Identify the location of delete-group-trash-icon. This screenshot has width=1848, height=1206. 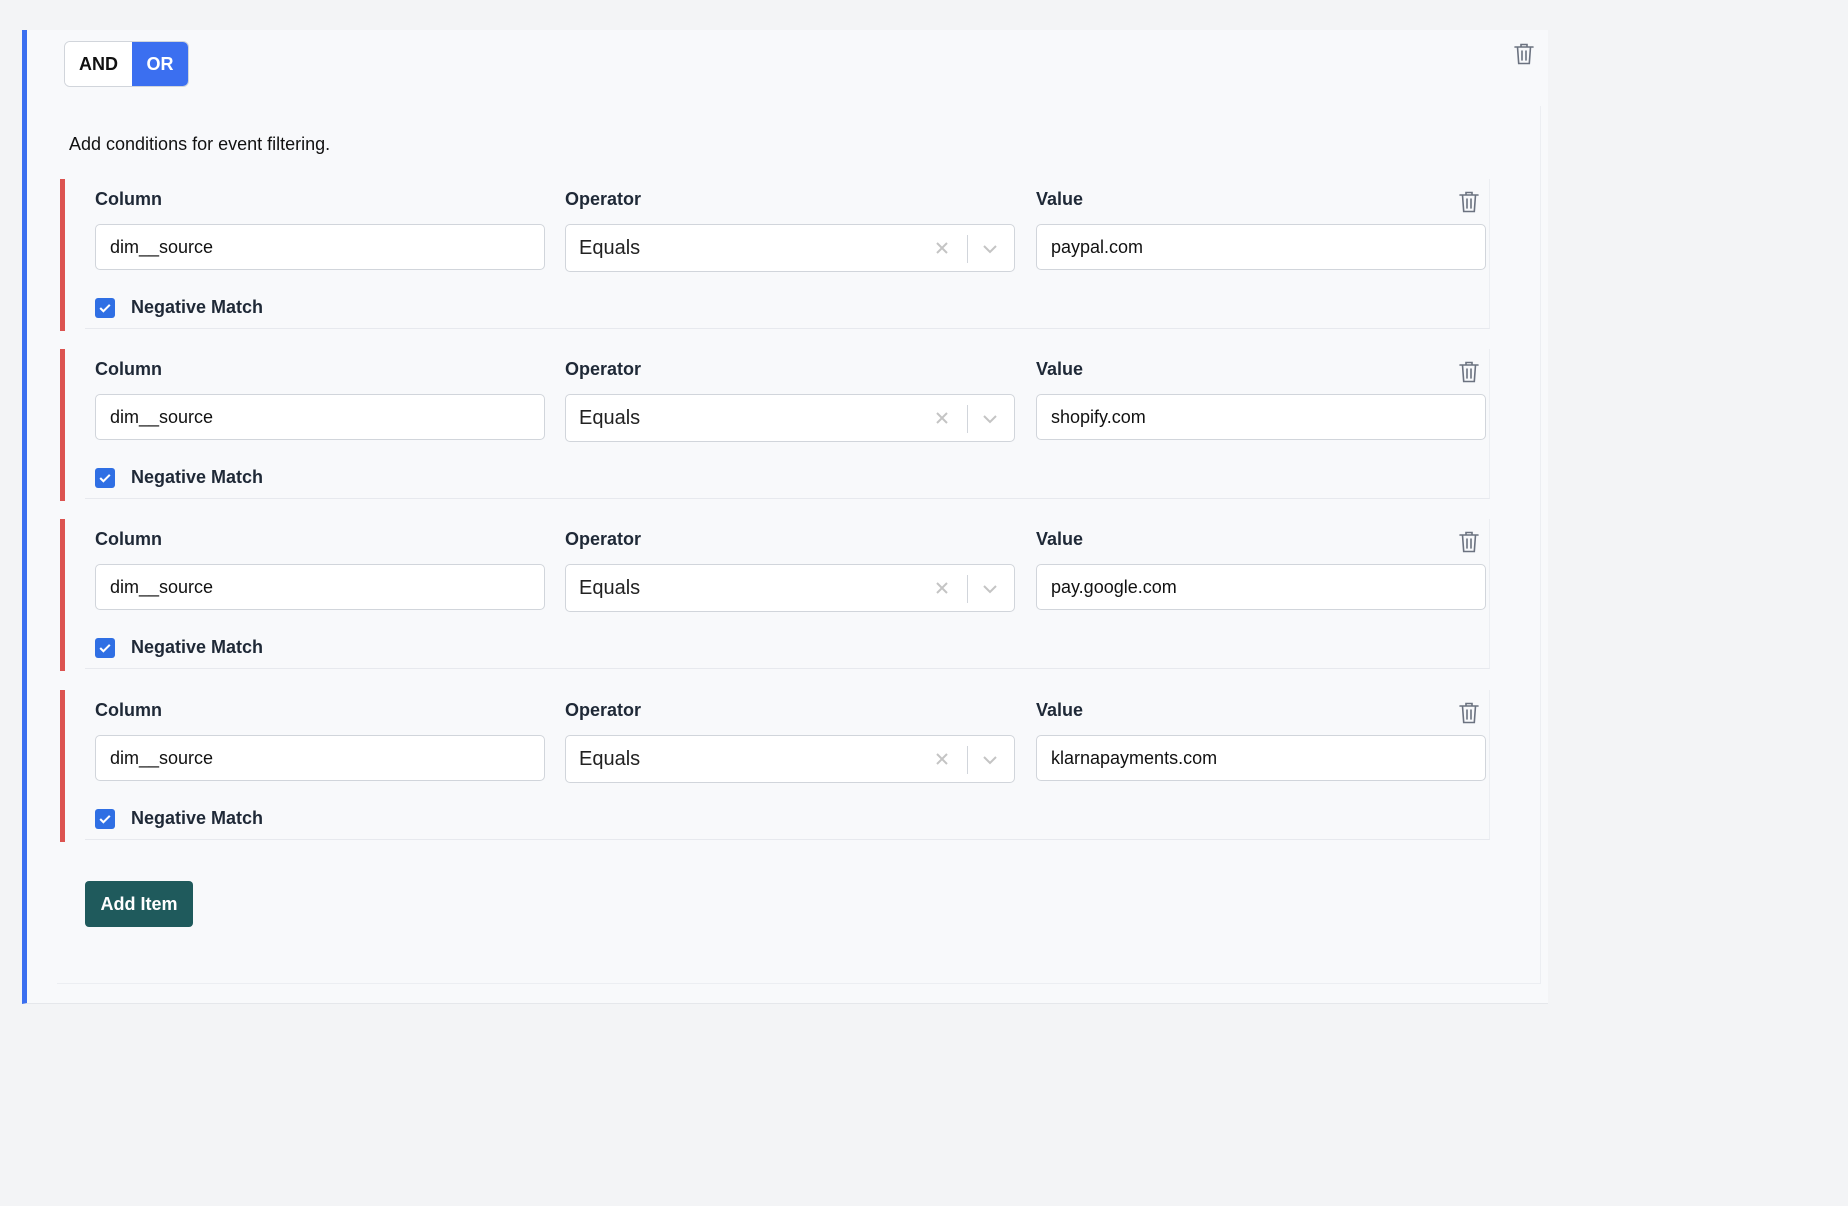
(1524, 54).